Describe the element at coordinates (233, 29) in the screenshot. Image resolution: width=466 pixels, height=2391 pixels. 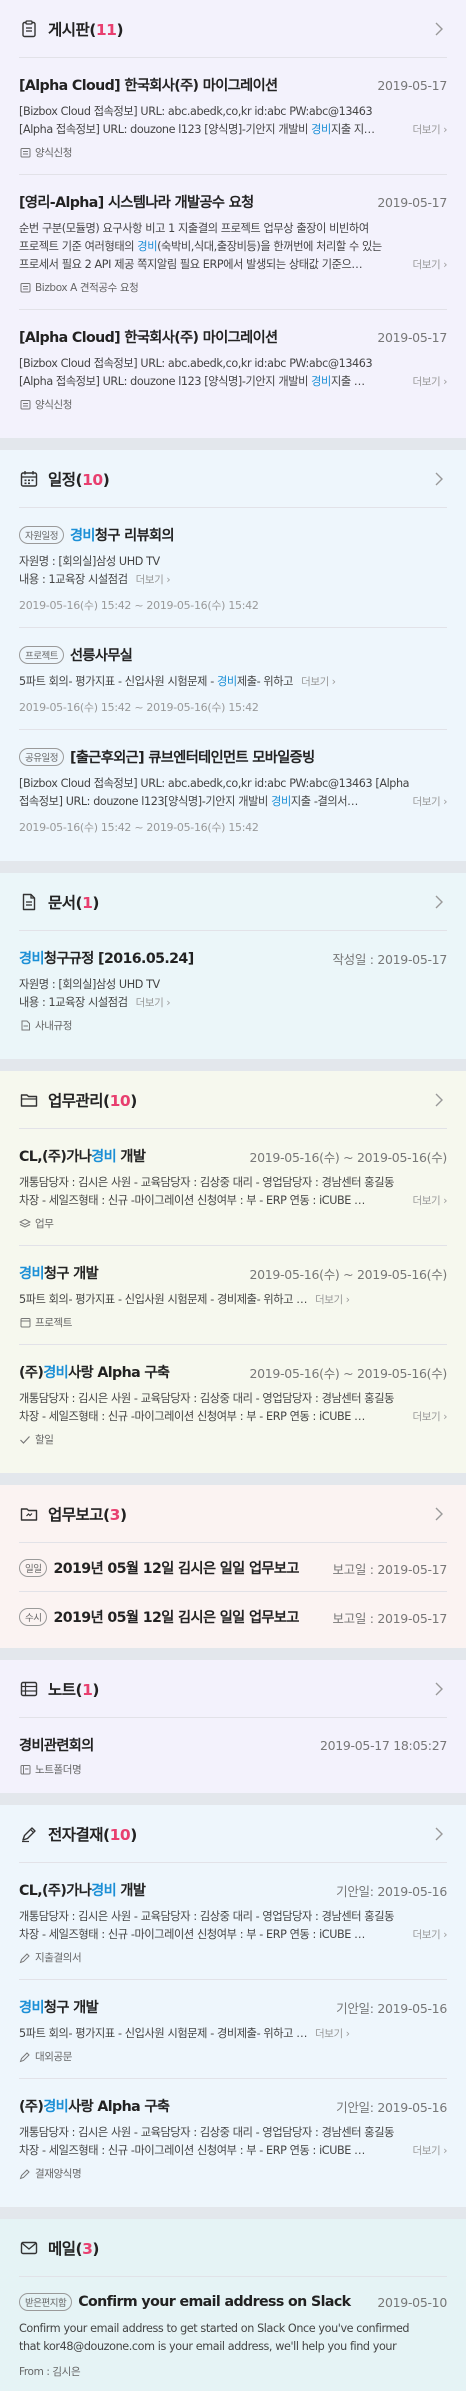
I see `board-header: 게시판(11)` at that location.